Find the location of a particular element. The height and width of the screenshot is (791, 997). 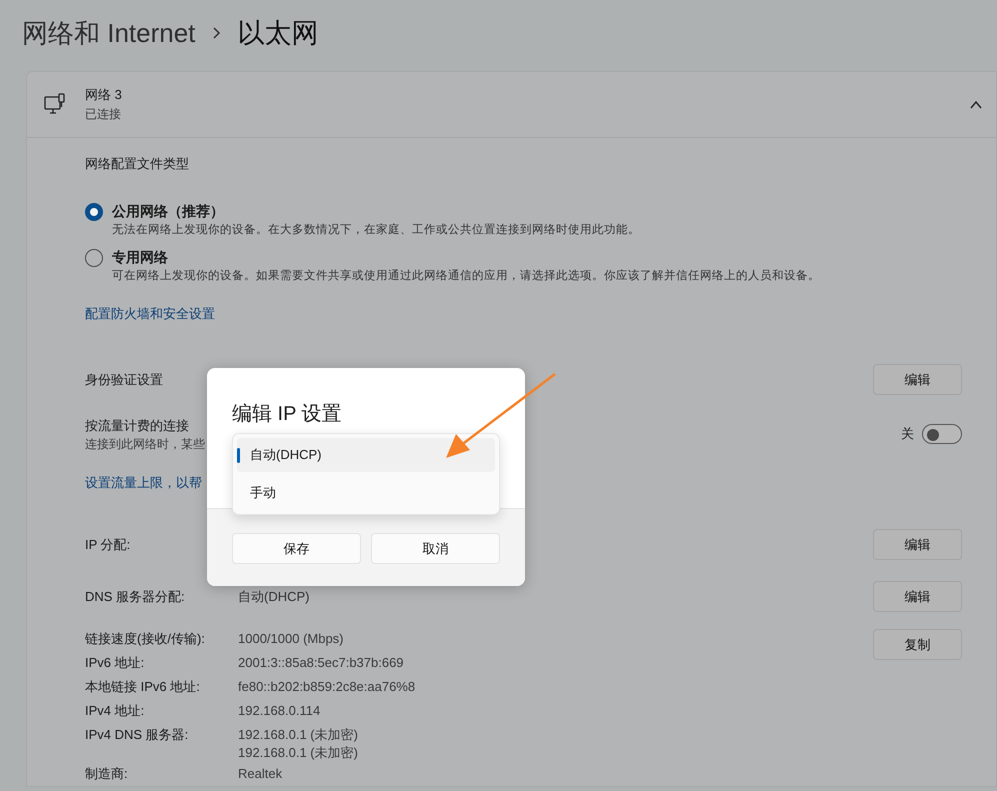

dropdown-option: 手动 is located at coordinates (366, 493).